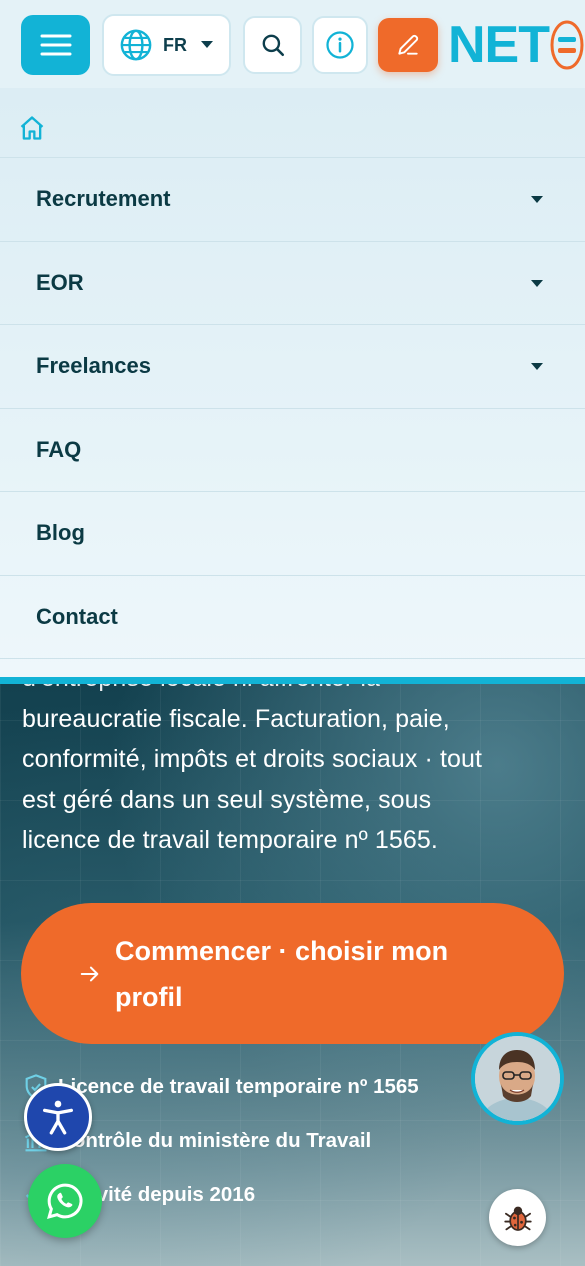 This screenshot has height=1266, width=585. Describe the element at coordinates (93, 366) in the screenshot. I see `nav-item-label: Freelances` at that location.